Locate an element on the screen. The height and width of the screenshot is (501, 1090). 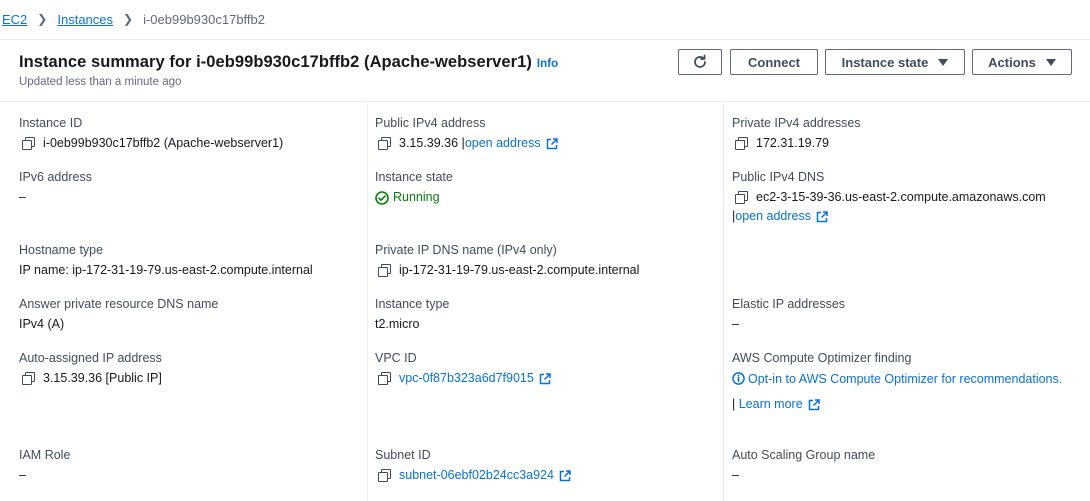
instance-type-value: t2.micro is located at coordinates (397, 324).